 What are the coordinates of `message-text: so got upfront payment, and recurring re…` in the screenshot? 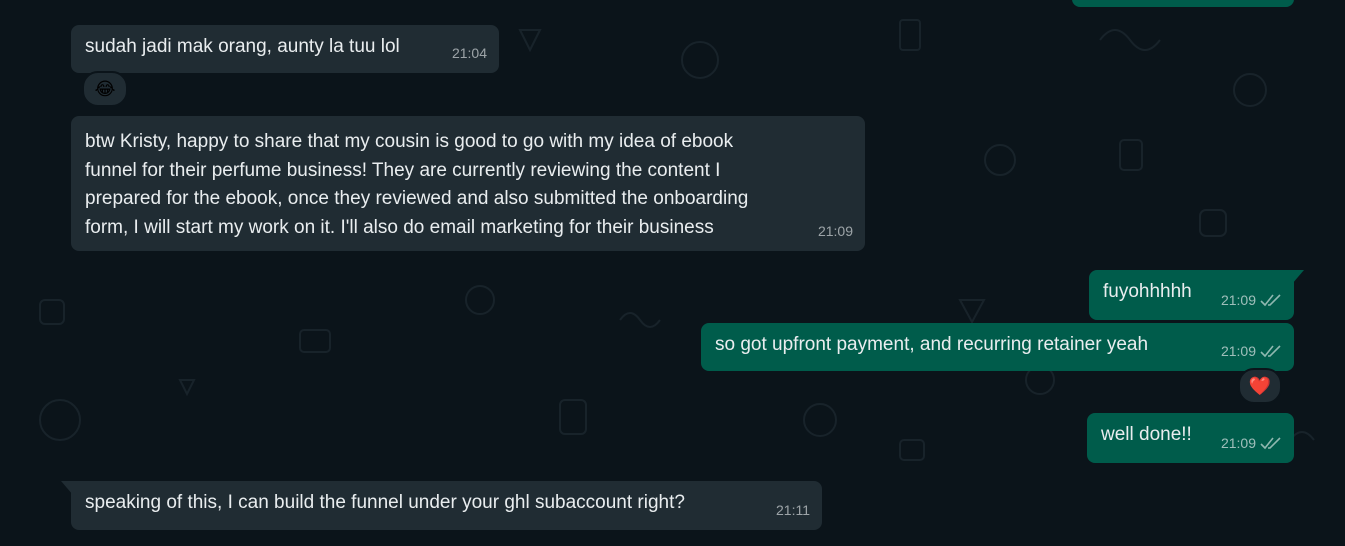 It's located at (932, 344).